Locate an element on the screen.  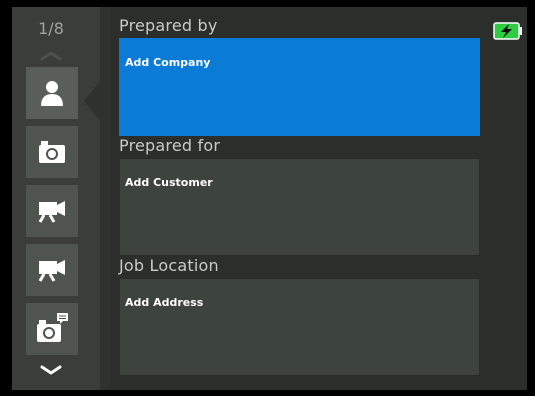
job-location-value: Add Address is located at coordinates (164, 302).